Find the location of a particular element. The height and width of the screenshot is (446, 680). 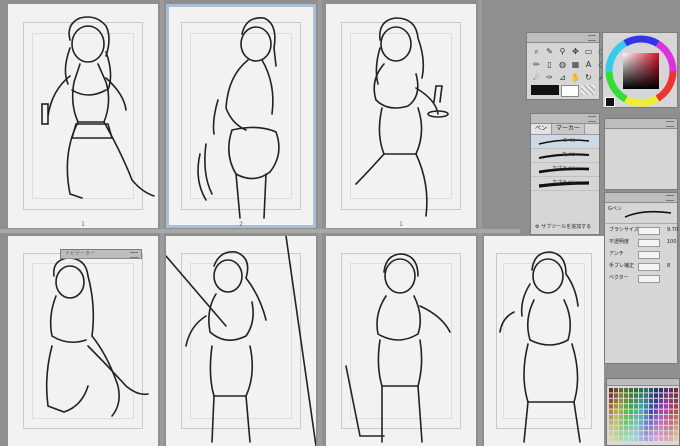

brush-icon: ✏ is located at coordinates (536, 64).